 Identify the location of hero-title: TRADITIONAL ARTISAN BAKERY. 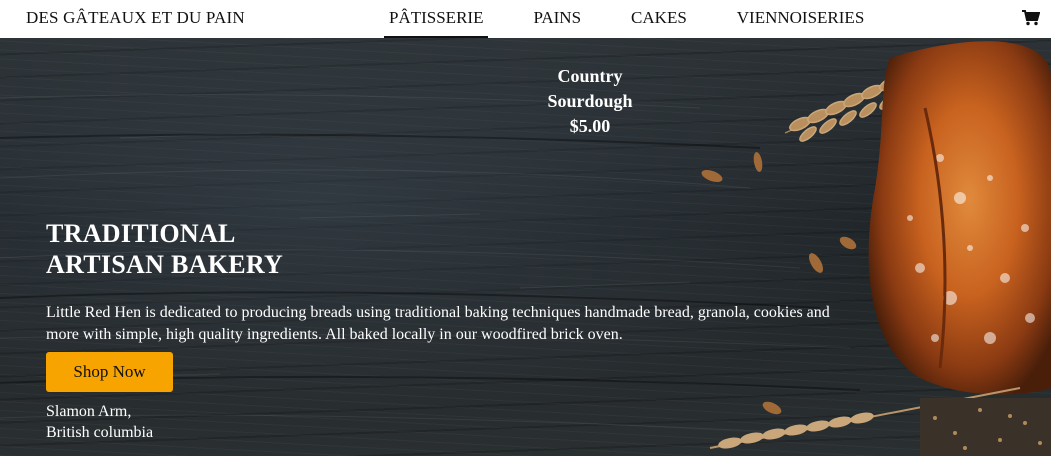
(164, 249).